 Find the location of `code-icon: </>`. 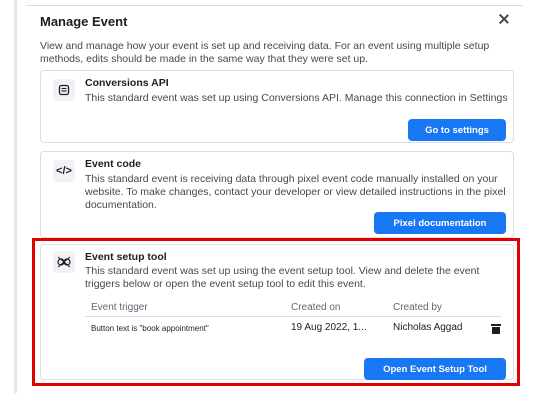

code-icon: </> is located at coordinates (64, 171).